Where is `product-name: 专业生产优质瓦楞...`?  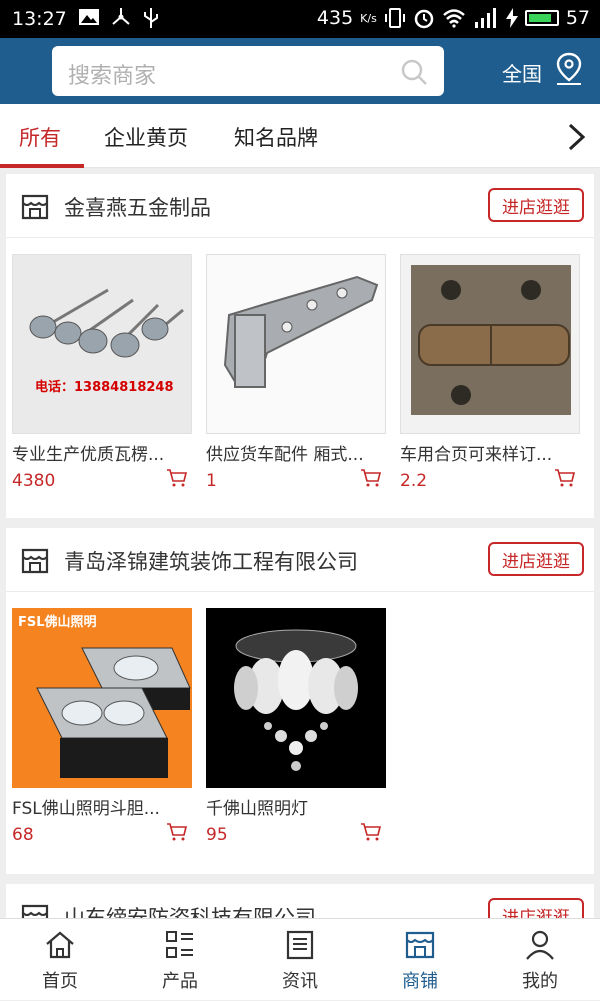
product-name: 专业生产优质瓦楞... is located at coordinates (102, 452).